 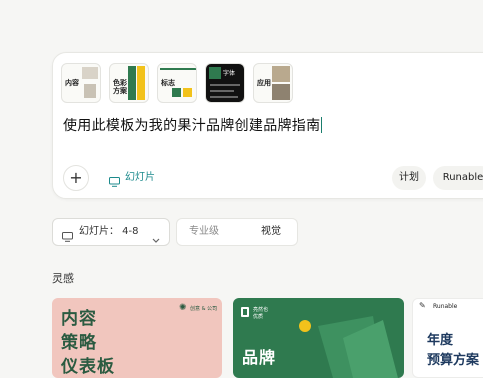 I want to click on slides-count-dropdown: 幻灯片： 4-8, so click(x=111, y=232).